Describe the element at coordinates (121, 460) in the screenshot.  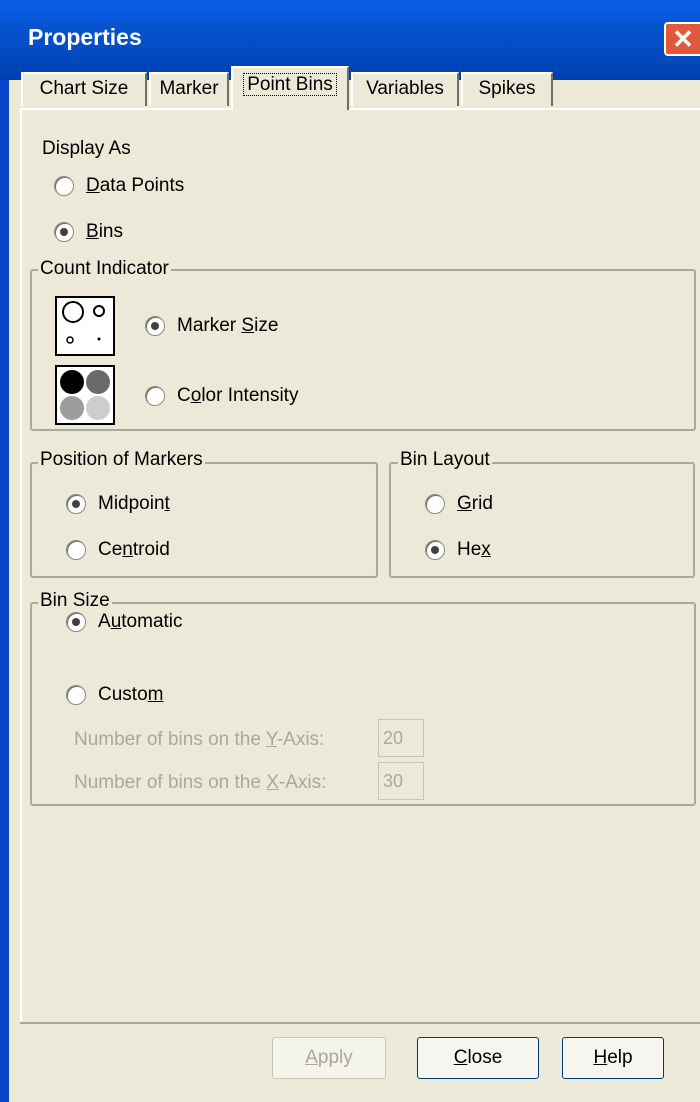
I see `position-of-markers-legend: Position of Markers` at that location.